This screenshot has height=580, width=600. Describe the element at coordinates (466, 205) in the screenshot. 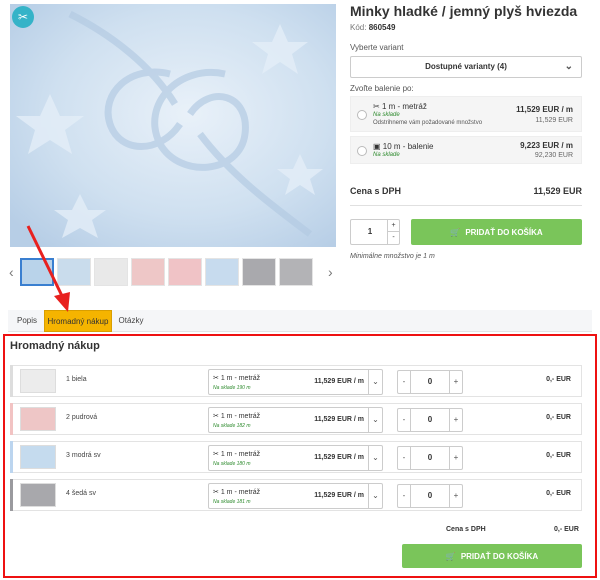

I see `divider` at that location.